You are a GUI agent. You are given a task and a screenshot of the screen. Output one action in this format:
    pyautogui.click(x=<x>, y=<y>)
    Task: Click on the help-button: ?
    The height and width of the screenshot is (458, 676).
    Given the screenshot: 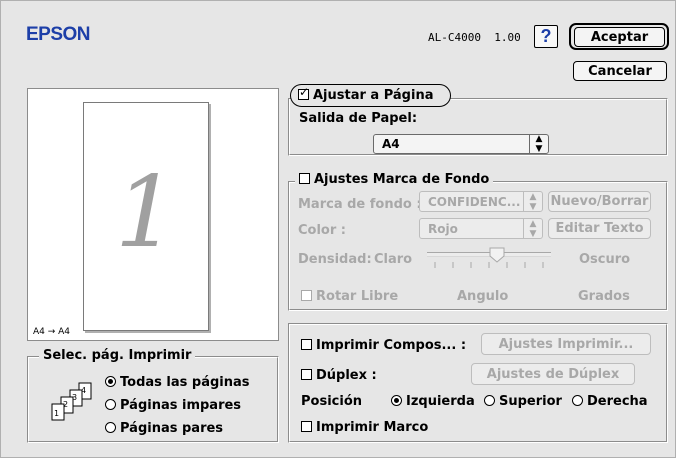 What is the action you would take?
    pyautogui.click(x=546, y=36)
    